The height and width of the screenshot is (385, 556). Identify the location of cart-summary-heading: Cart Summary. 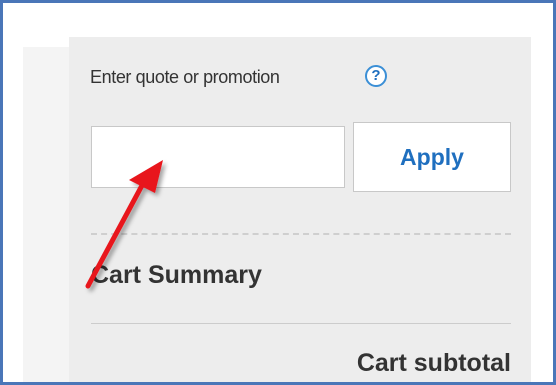
(176, 275).